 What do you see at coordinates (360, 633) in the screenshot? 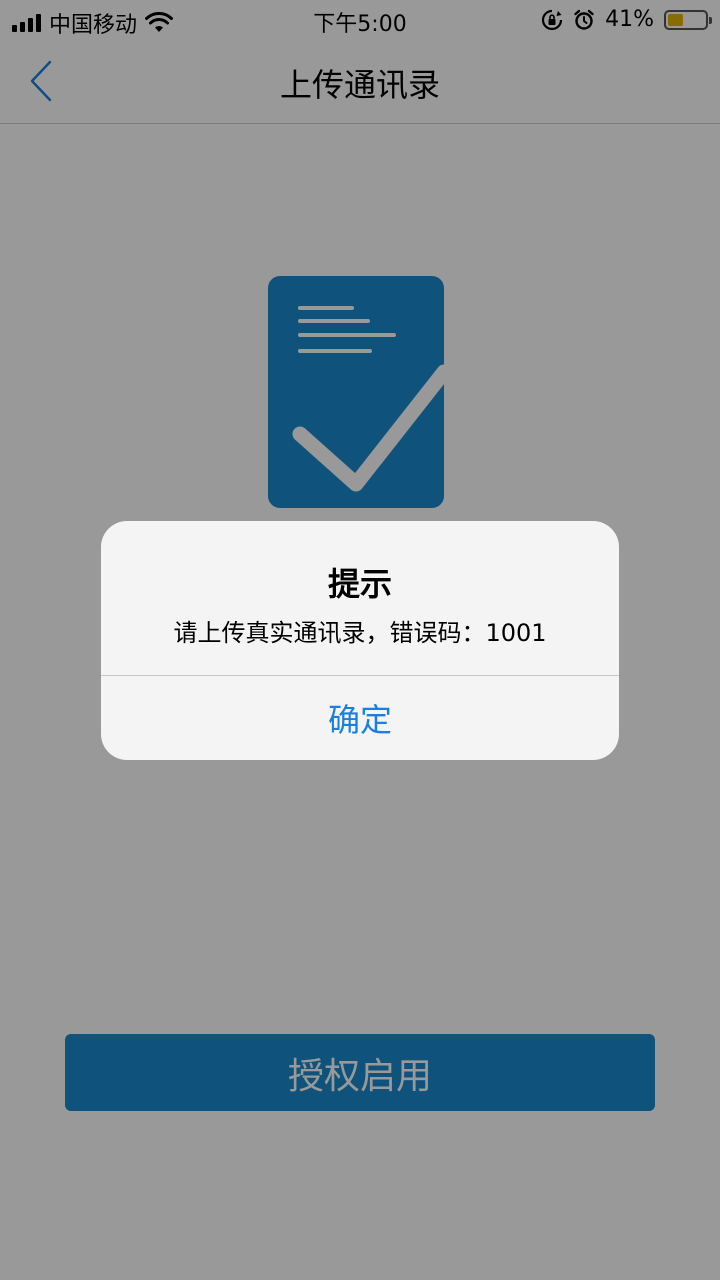
I see `alert-message: 请上传真实通讯录，错误码：1001` at bounding box center [360, 633].